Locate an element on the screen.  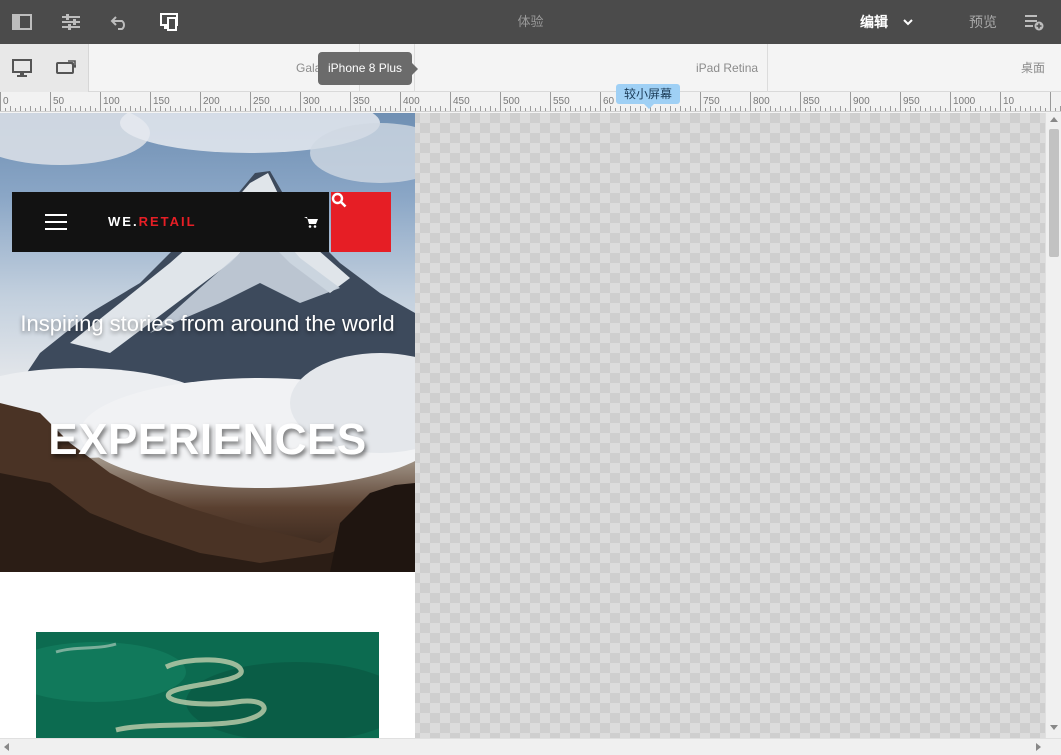
emulator-icon is located at coordinates (169, 22).